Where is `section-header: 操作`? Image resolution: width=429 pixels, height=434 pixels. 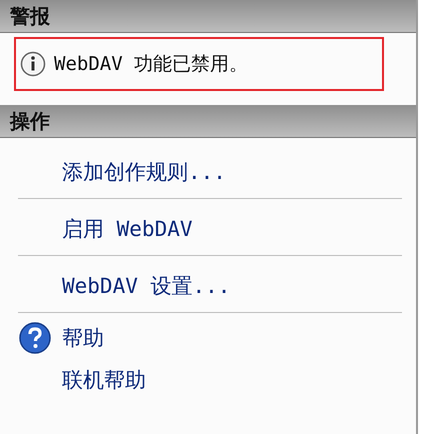 section-header: 操作 is located at coordinates (208, 121).